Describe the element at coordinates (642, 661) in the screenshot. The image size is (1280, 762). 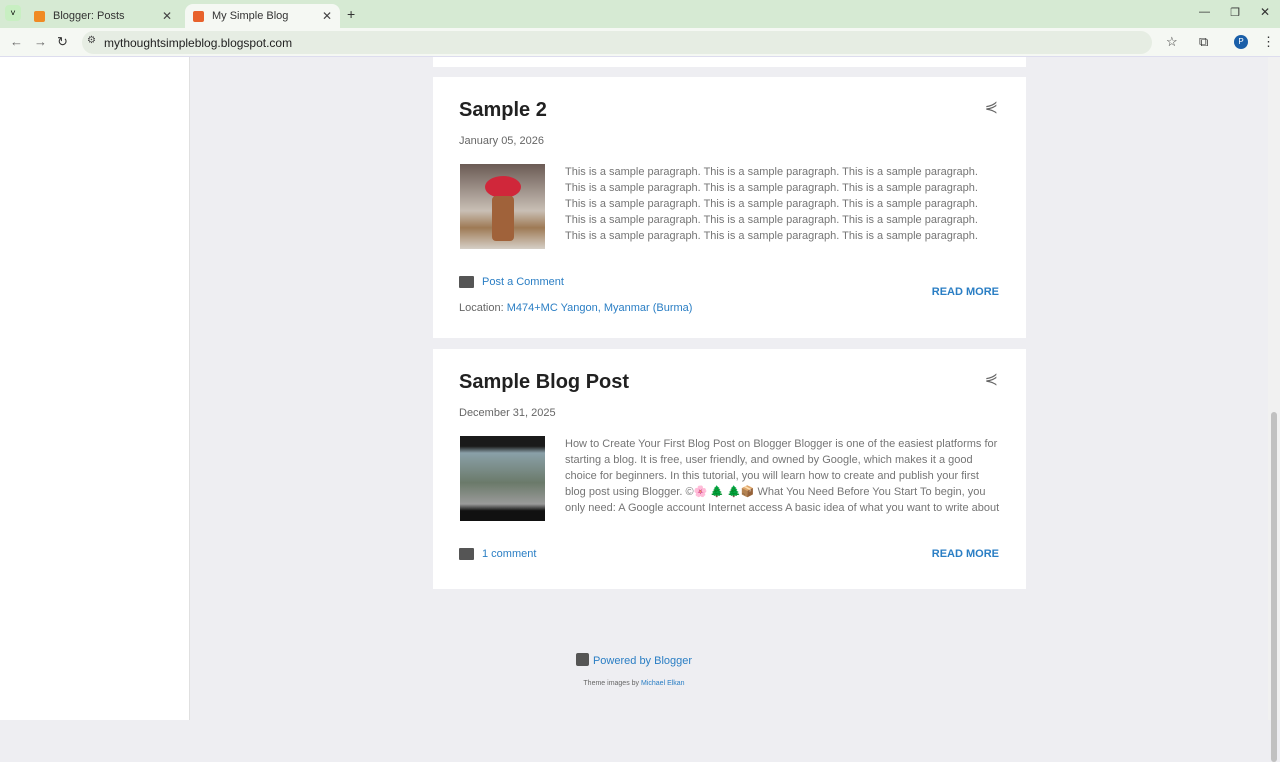
I see `powered-by-label: Powered by Blogger` at that location.